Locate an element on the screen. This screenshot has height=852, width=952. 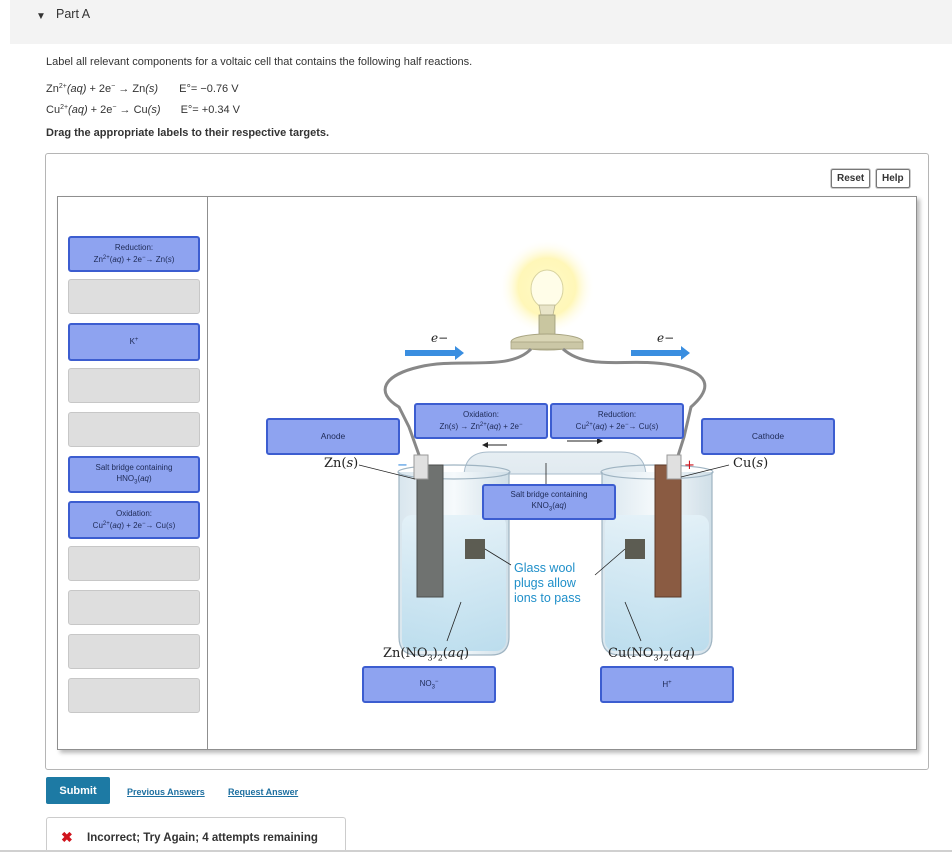
reset-button: Reset is located at coordinates (851, 178).